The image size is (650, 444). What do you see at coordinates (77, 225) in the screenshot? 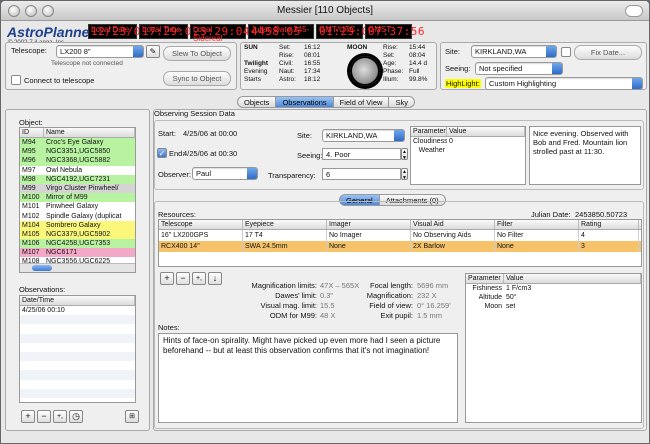
I see `object-row: M104 Sombrero Galaxy` at bounding box center [77, 225].